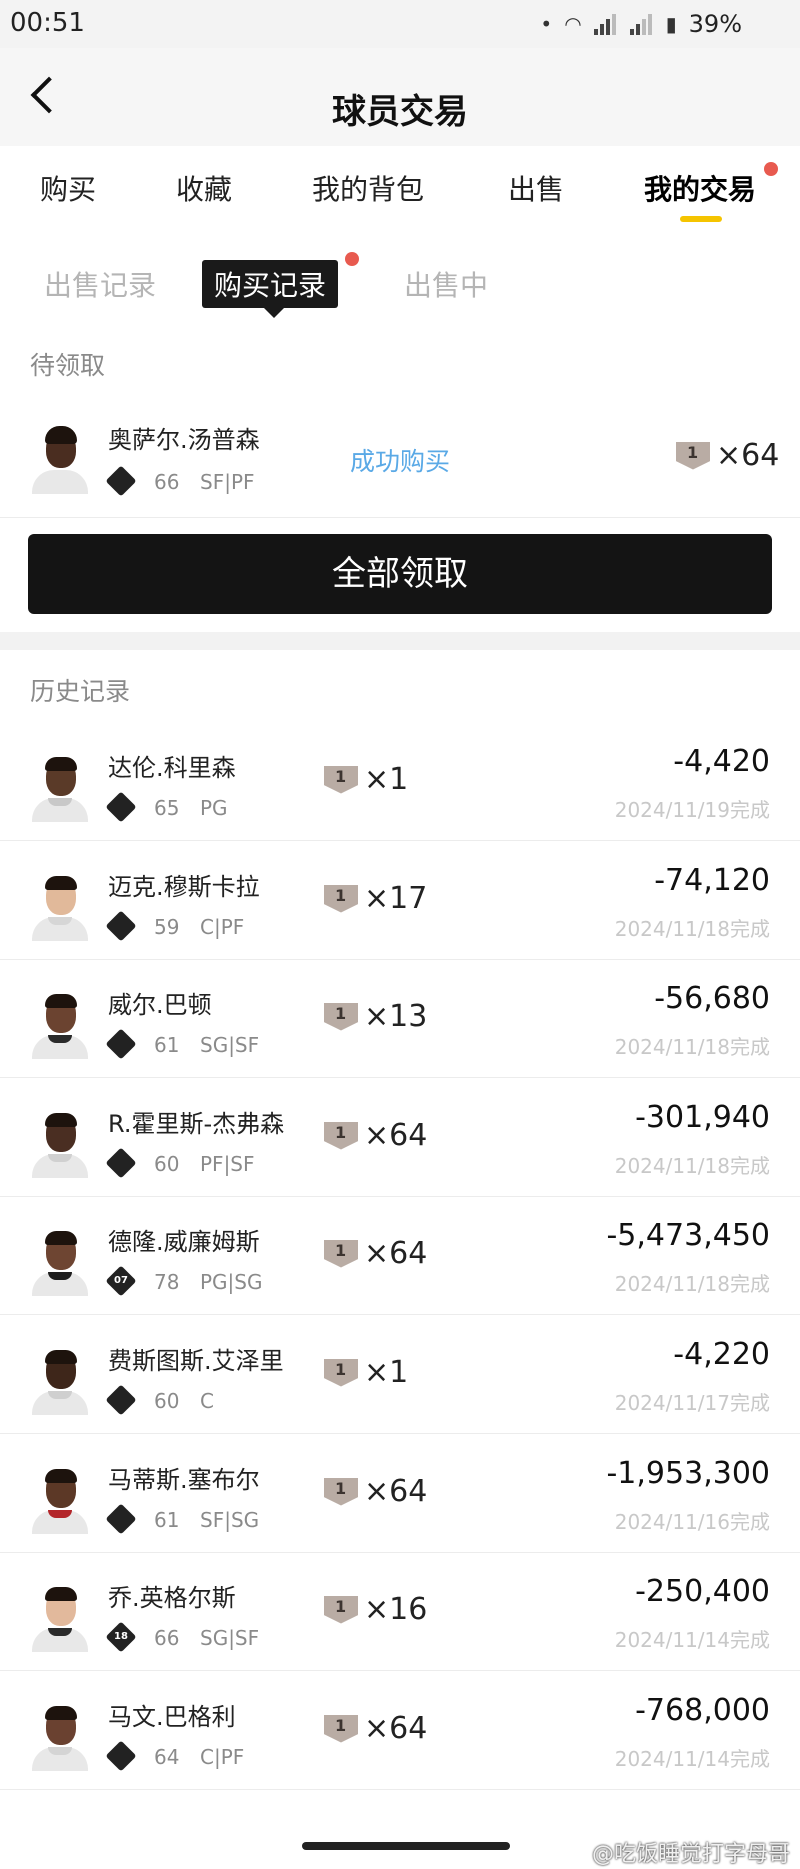  Describe the element at coordinates (641, 24) in the screenshot. I see `status-icons: • ◠ ▮ 39%` at that location.